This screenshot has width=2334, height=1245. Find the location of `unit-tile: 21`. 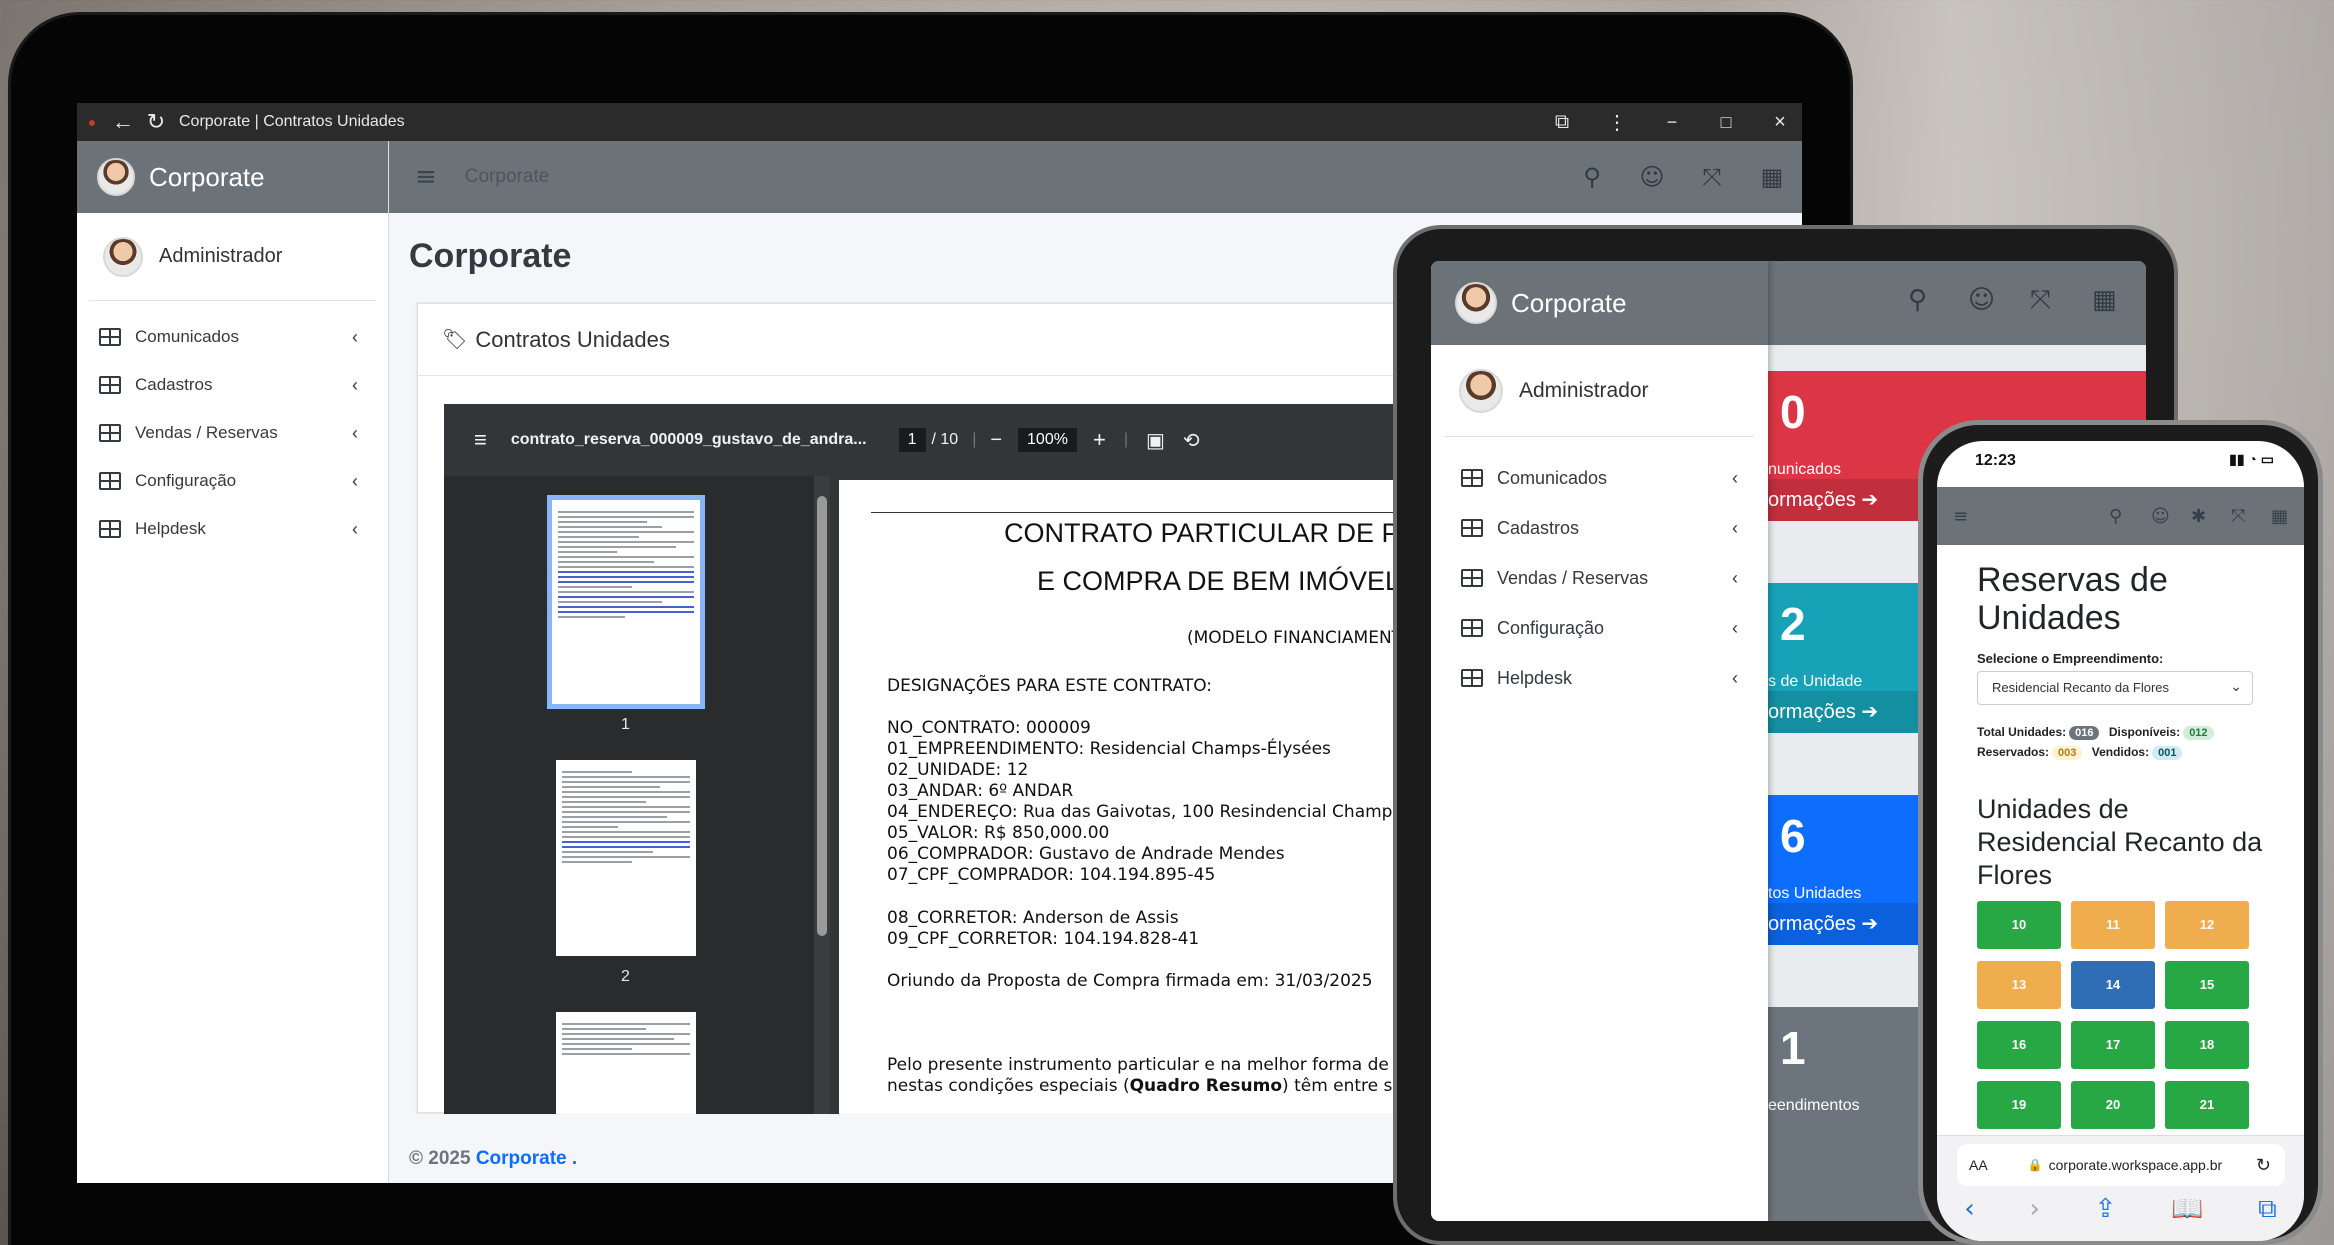

unit-tile: 21 is located at coordinates (2207, 1105).